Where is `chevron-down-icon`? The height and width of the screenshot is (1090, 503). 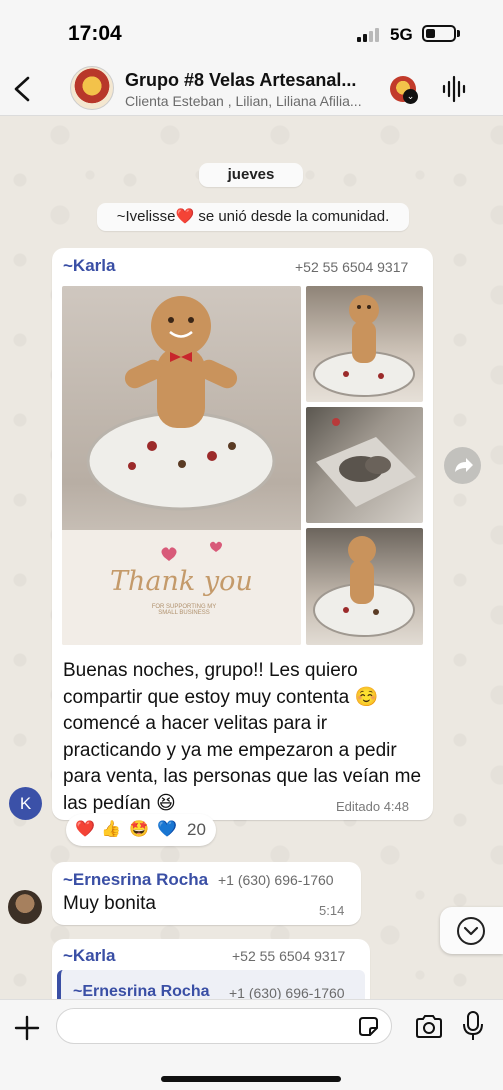
chevron-down-icon is located at coordinates (471, 931).